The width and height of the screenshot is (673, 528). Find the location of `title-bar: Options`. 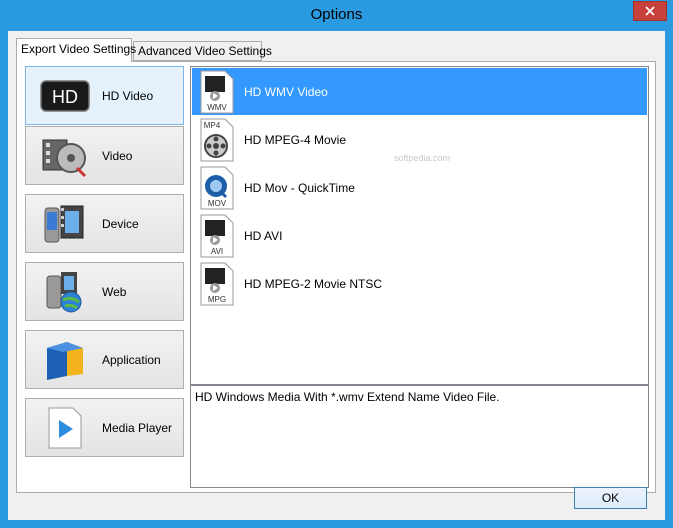

title-bar: Options is located at coordinates (336, 15).